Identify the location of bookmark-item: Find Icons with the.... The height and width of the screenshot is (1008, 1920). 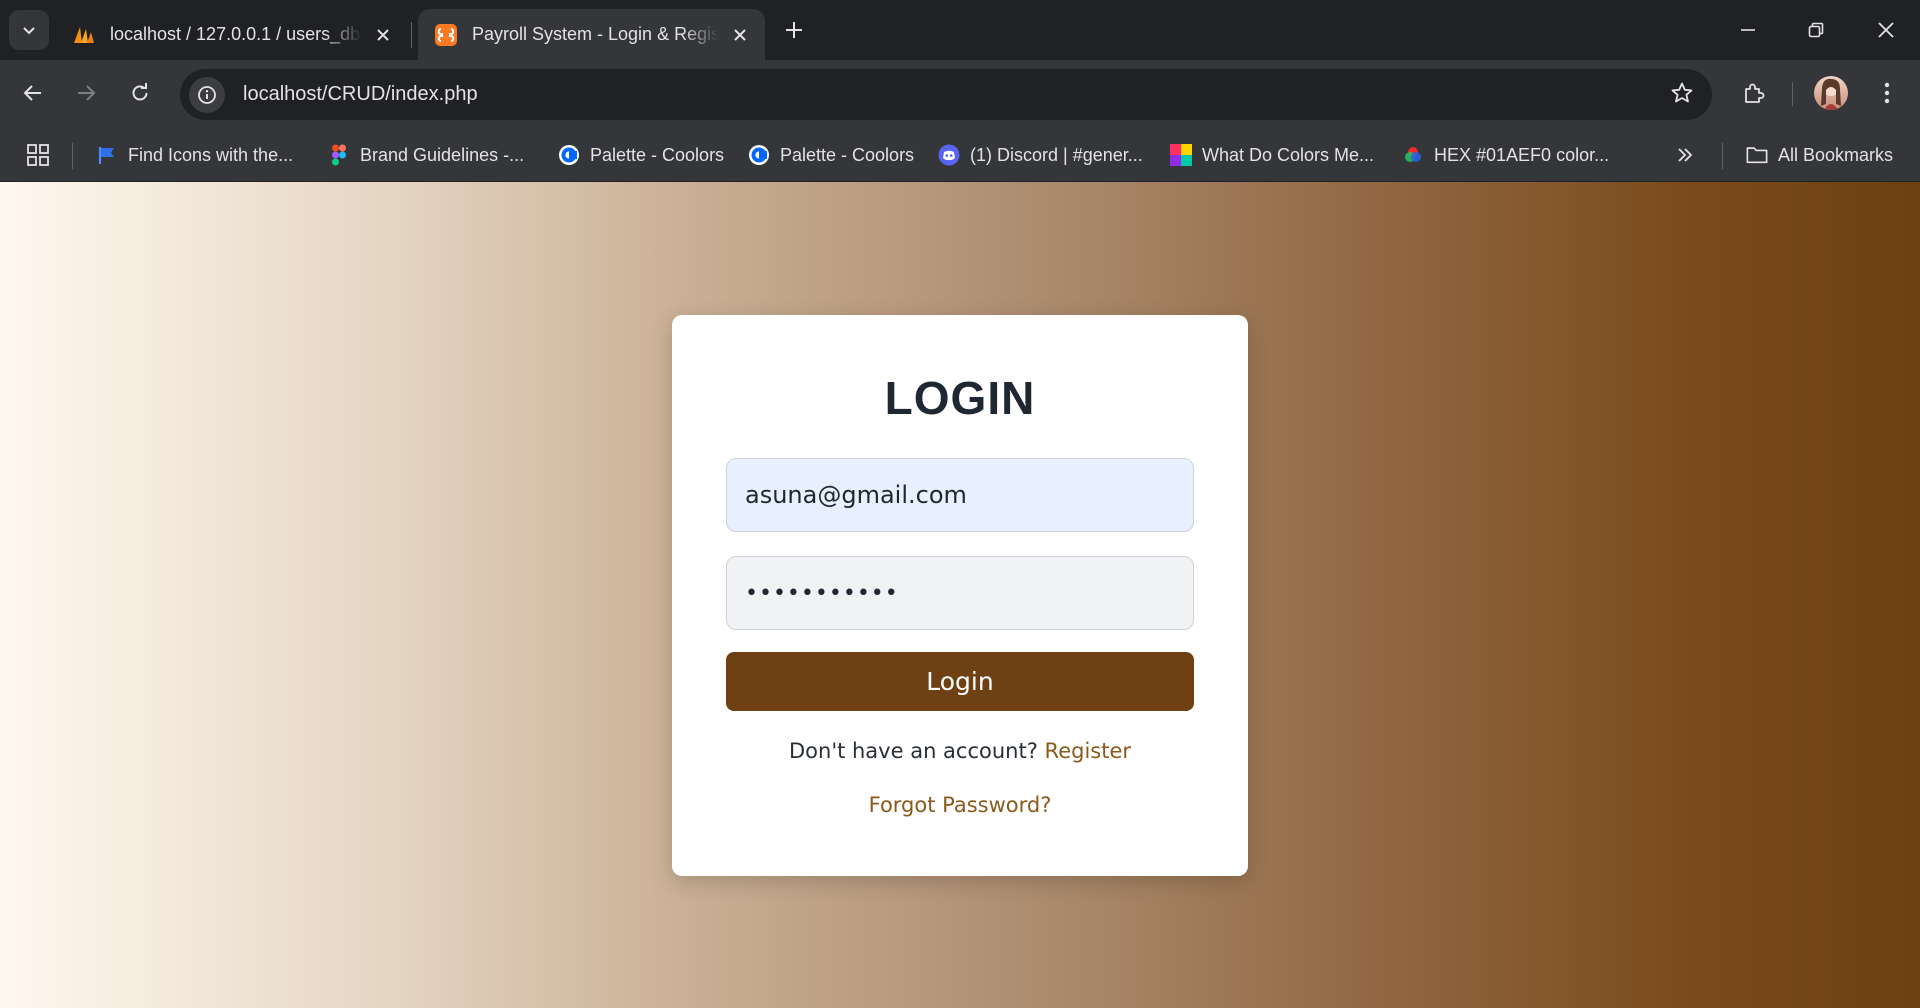
(194, 155).